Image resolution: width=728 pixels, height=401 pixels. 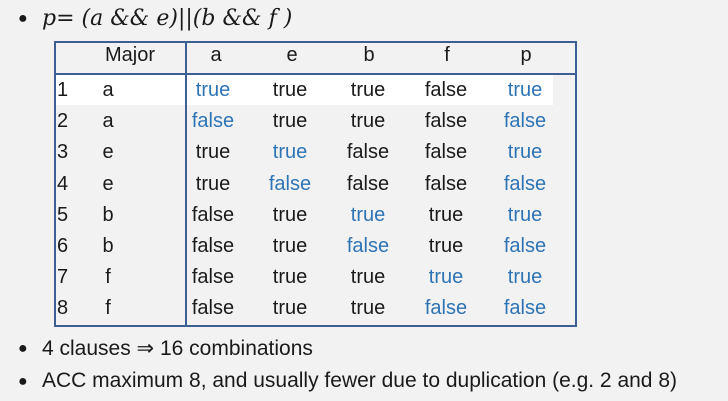 What do you see at coordinates (447, 55) in the screenshot?
I see `header-f: f` at bounding box center [447, 55].